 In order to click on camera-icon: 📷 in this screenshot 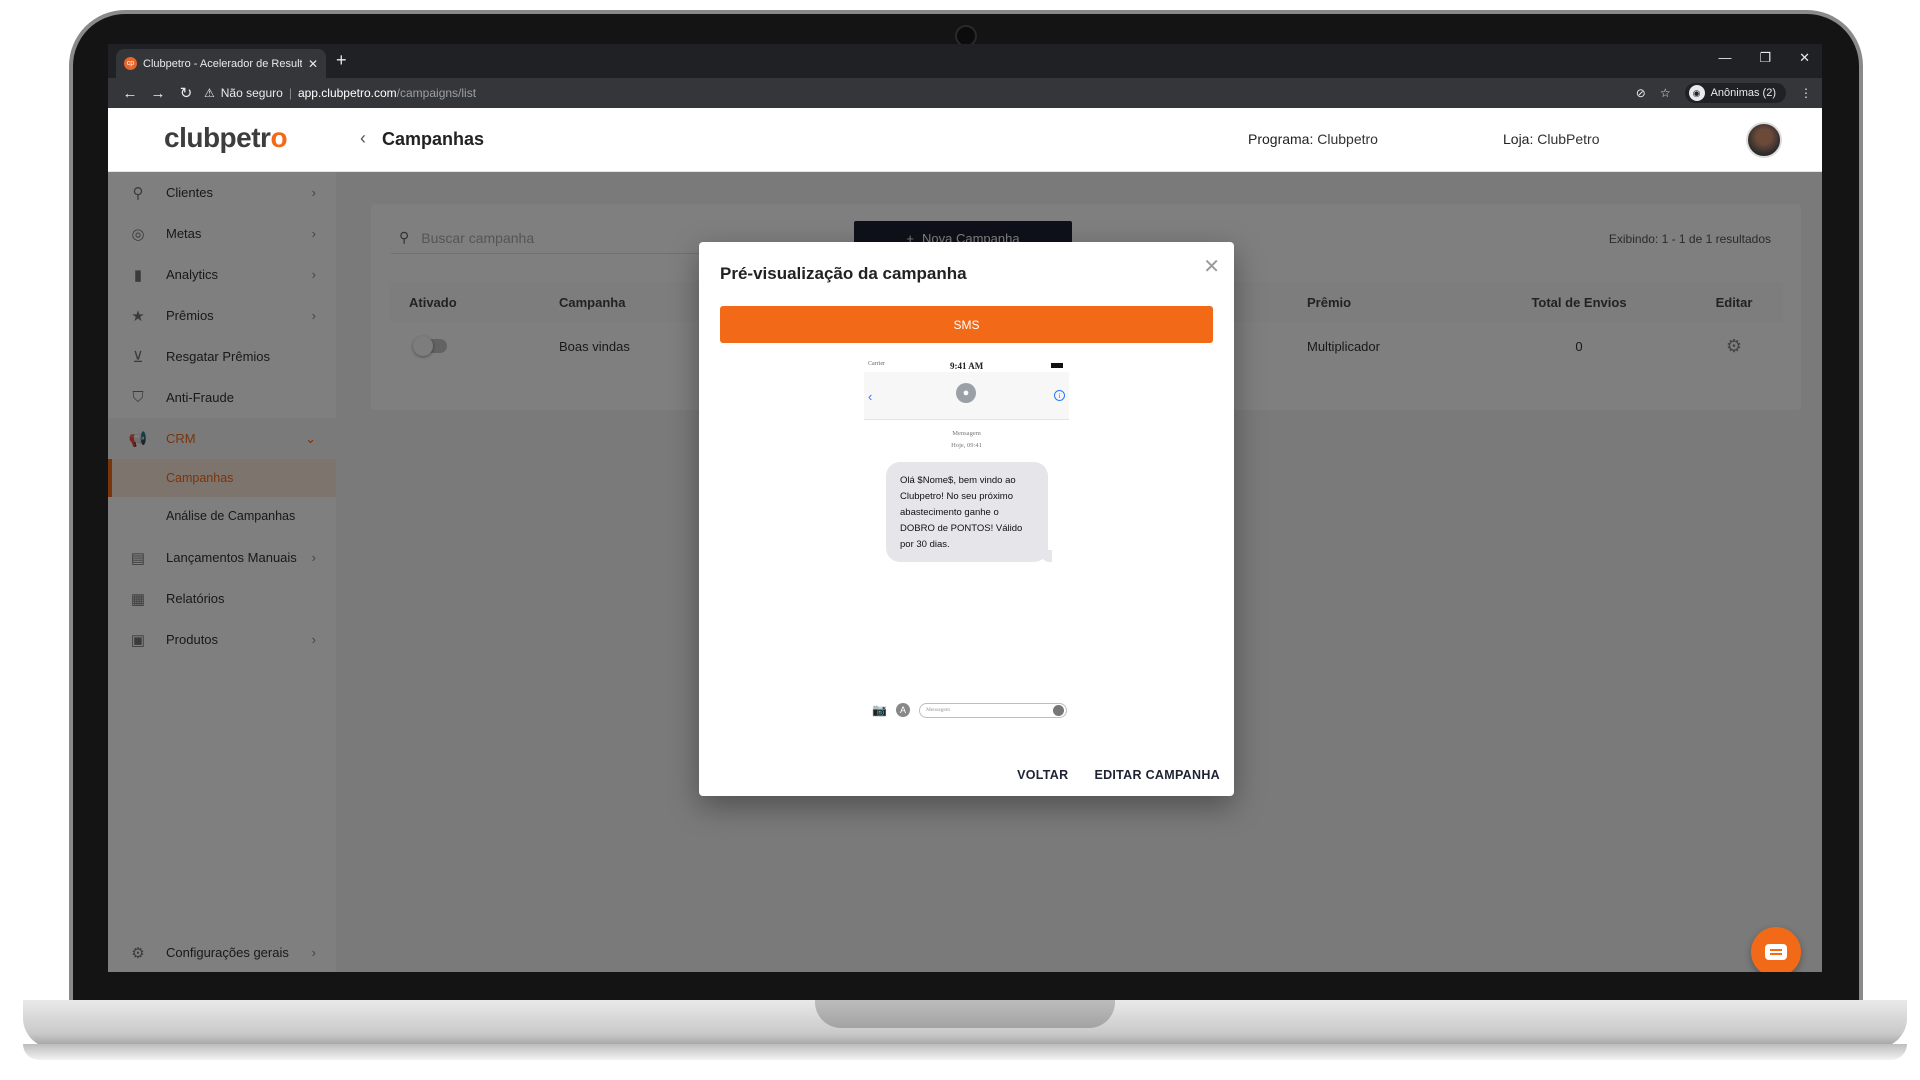, I will do `click(879, 710)`.